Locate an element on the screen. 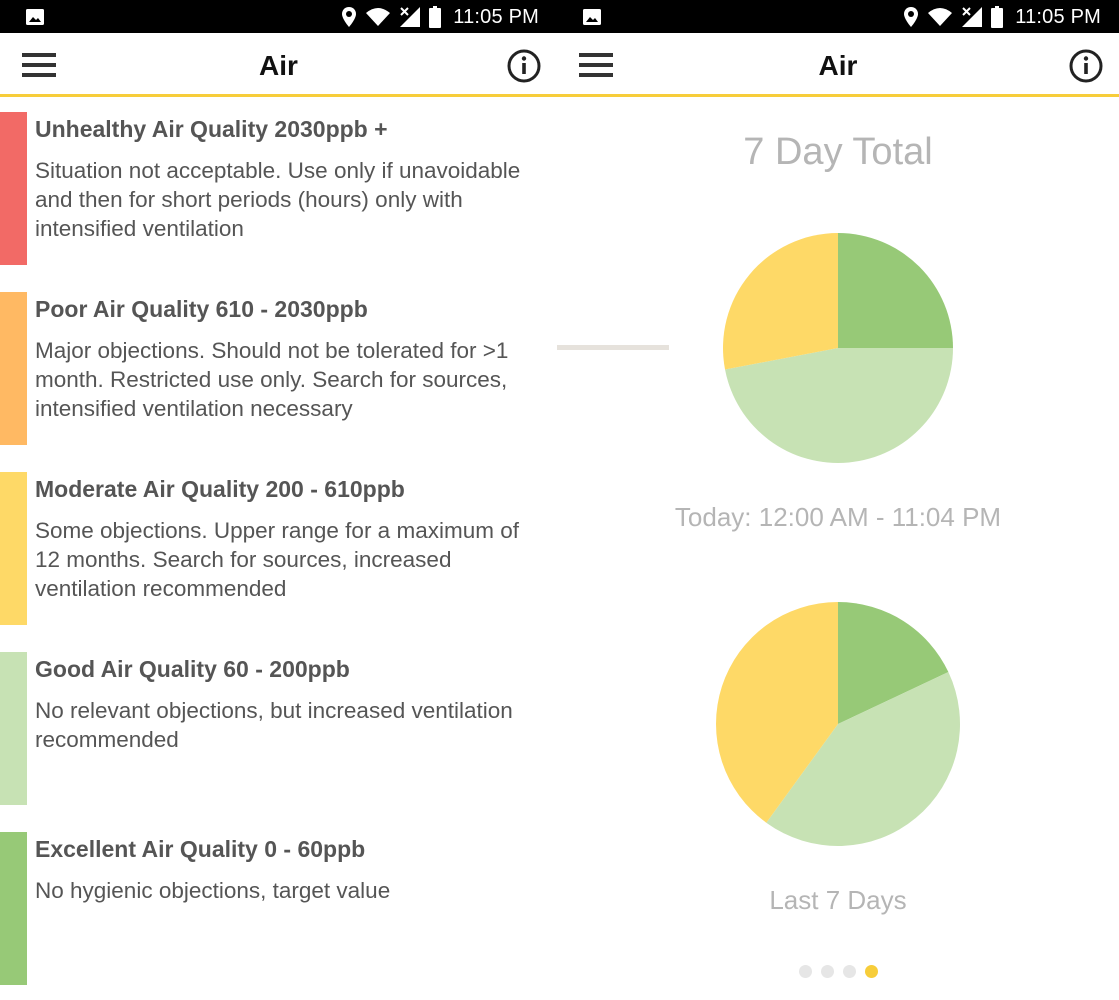  pie-caption-last-7-days: Last 7 Days is located at coordinates (838, 900).